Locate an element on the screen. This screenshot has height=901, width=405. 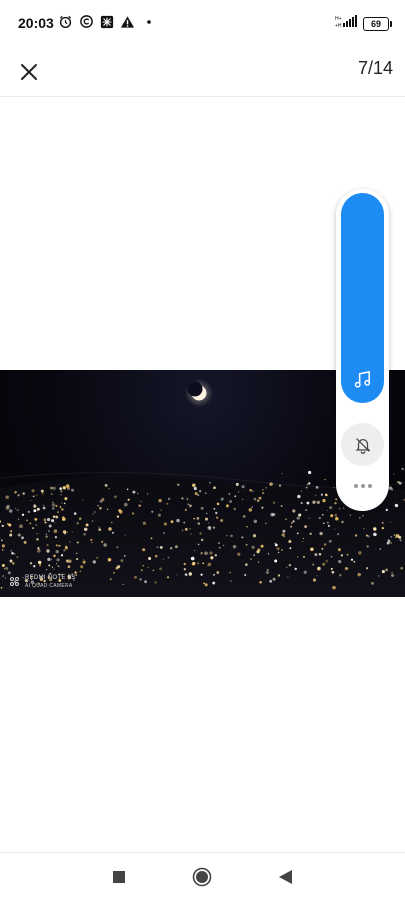
home-circle-icon is located at coordinates (202, 877).